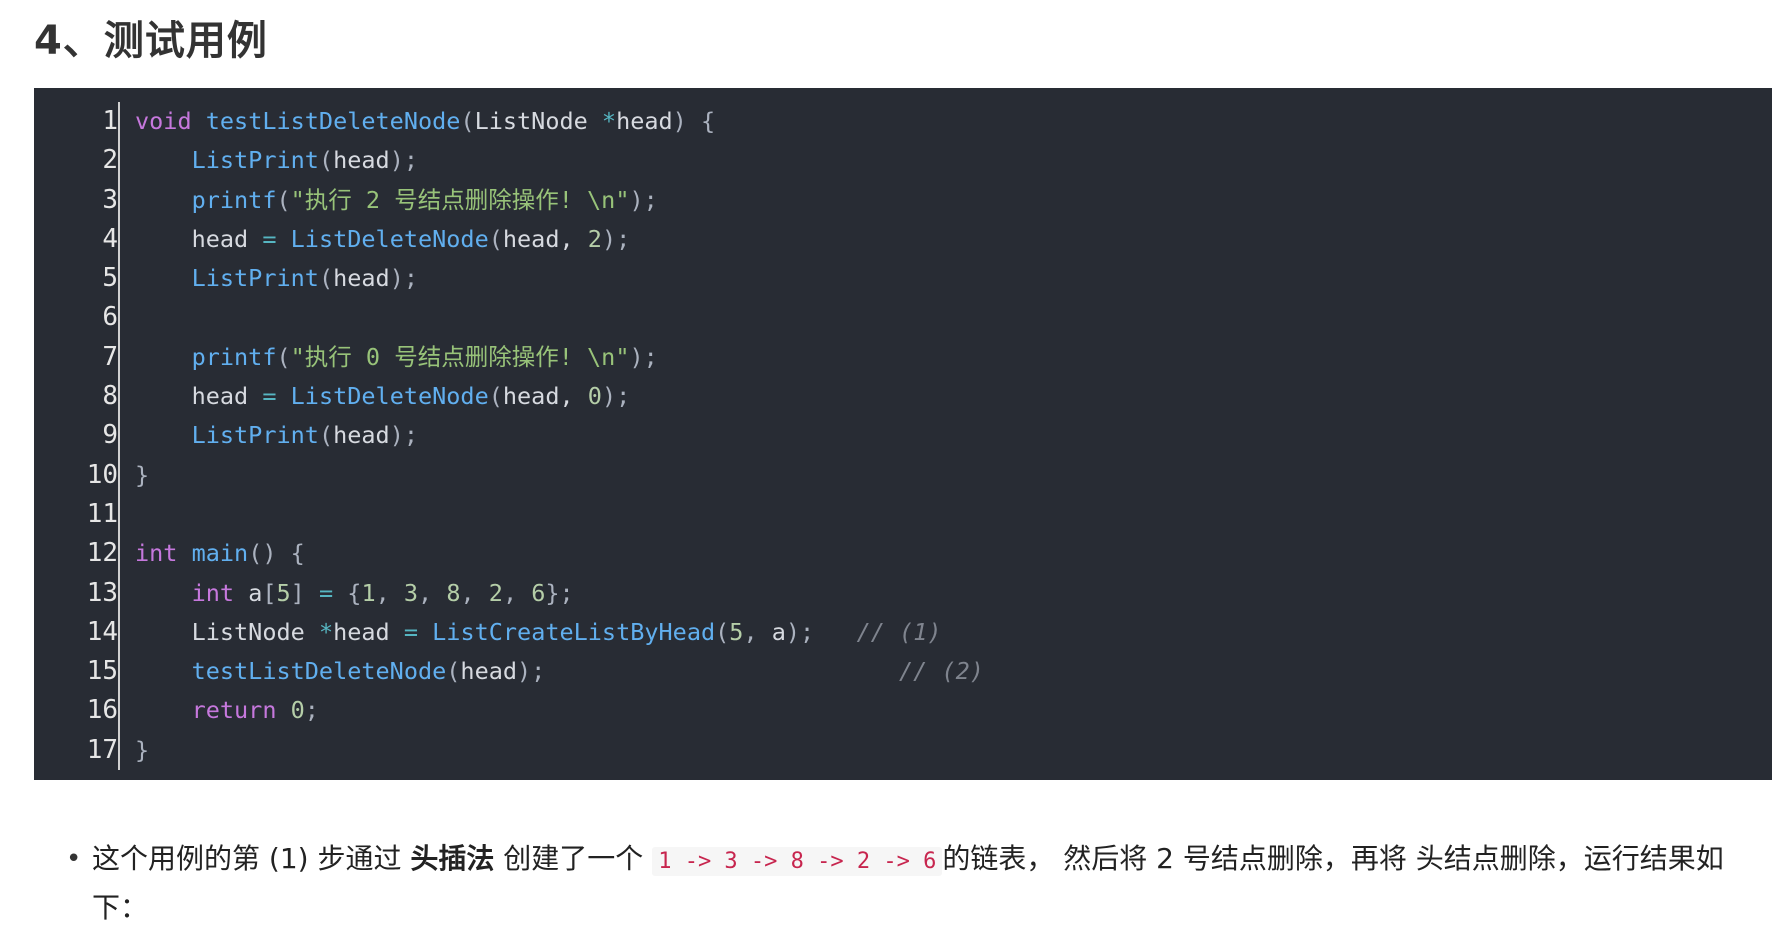  I want to click on line-number: 14, so click(102, 631).